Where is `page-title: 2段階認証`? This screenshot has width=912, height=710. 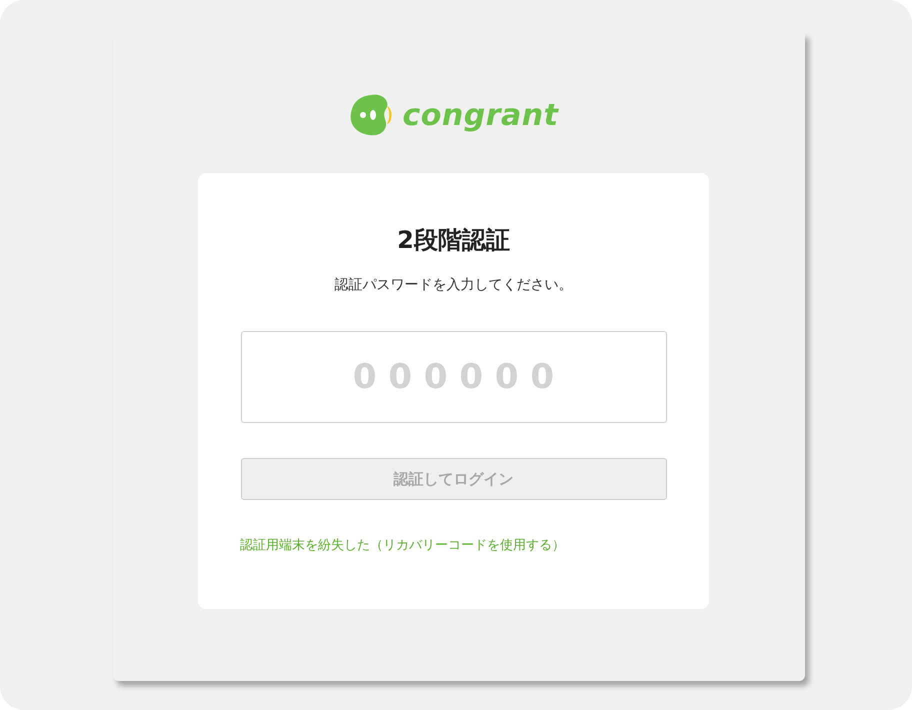
page-title: 2段階認証 is located at coordinates (453, 240).